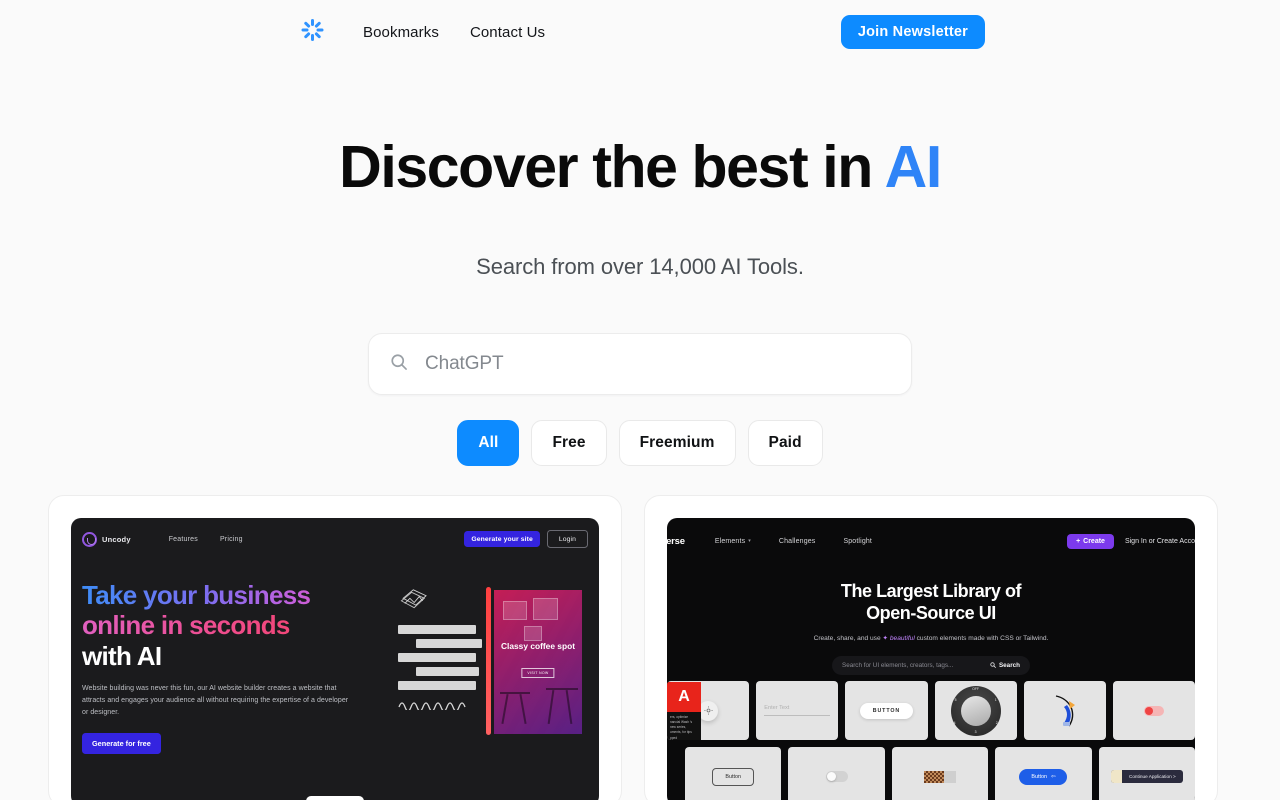 The width and height of the screenshot is (1280, 800). Describe the element at coordinates (413, 599) in the screenshot. I see `photo-stack-icon` at that location.